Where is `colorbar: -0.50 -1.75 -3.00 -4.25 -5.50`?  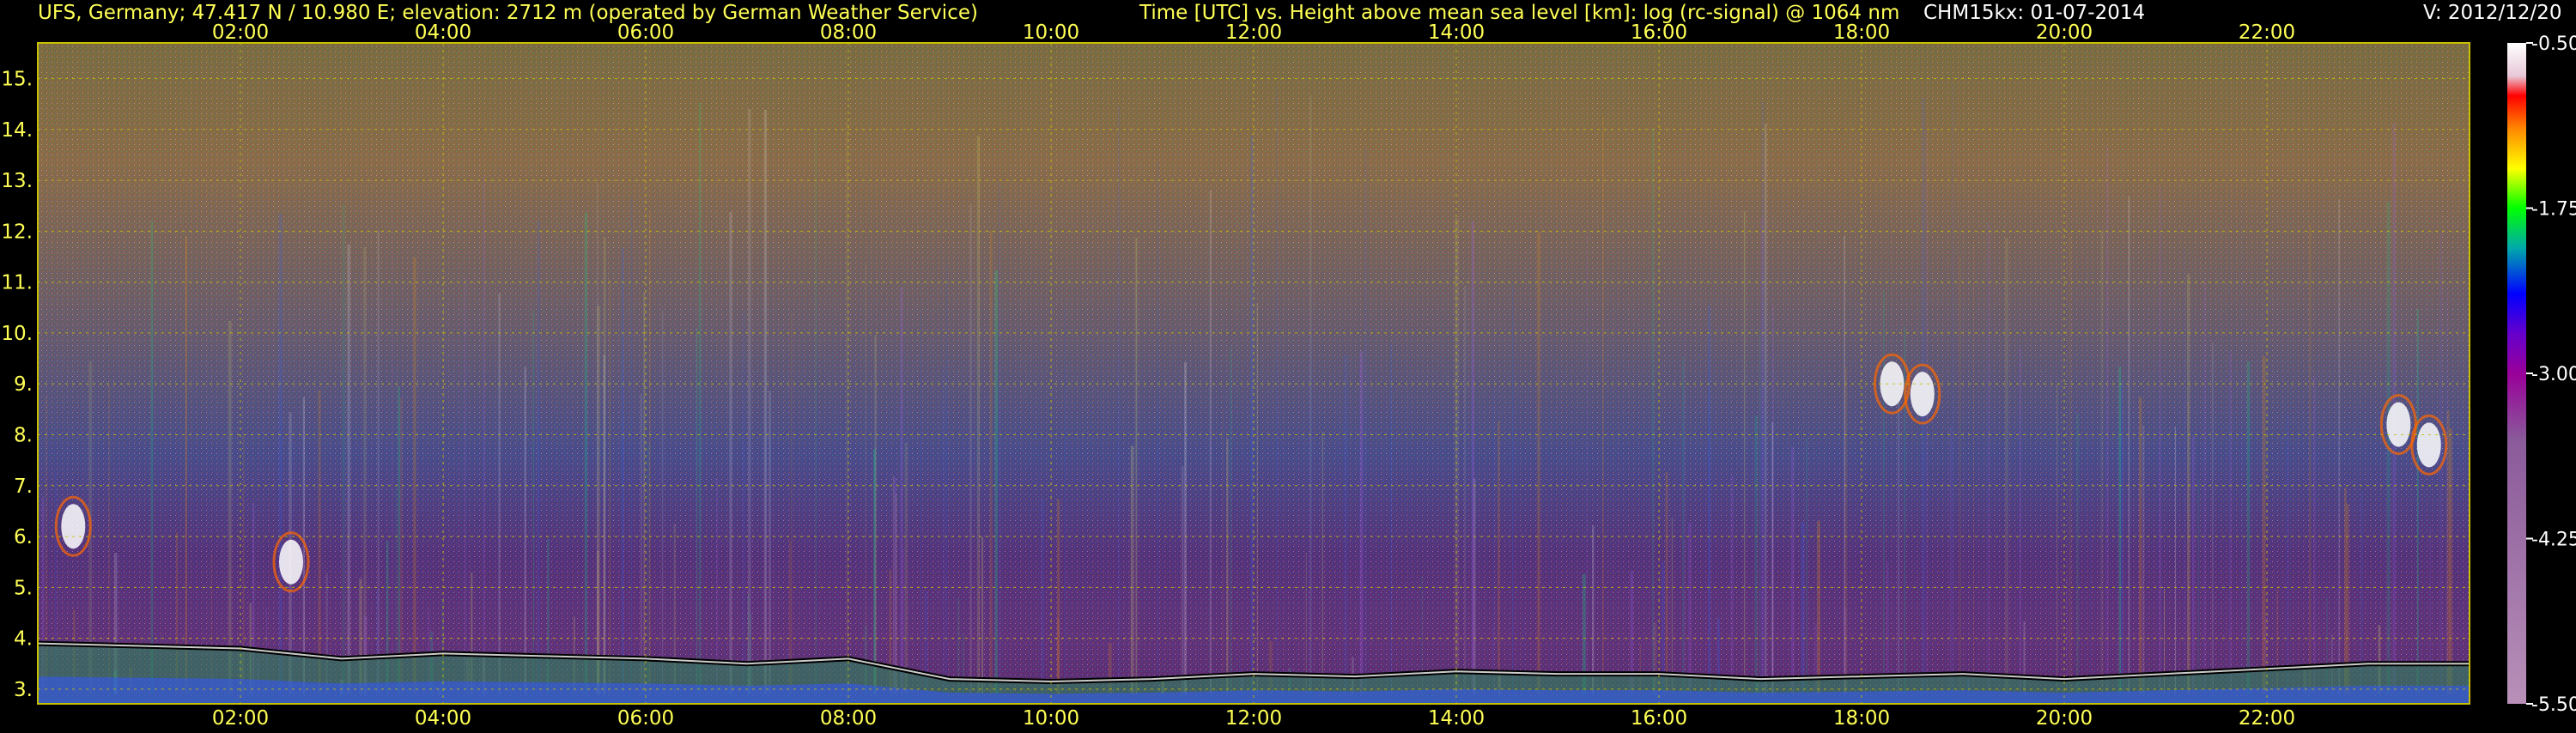 colorbar: -0.50 -1.75 -3.00 -4.25 -5.50 is located at coordinates (2541, 374).